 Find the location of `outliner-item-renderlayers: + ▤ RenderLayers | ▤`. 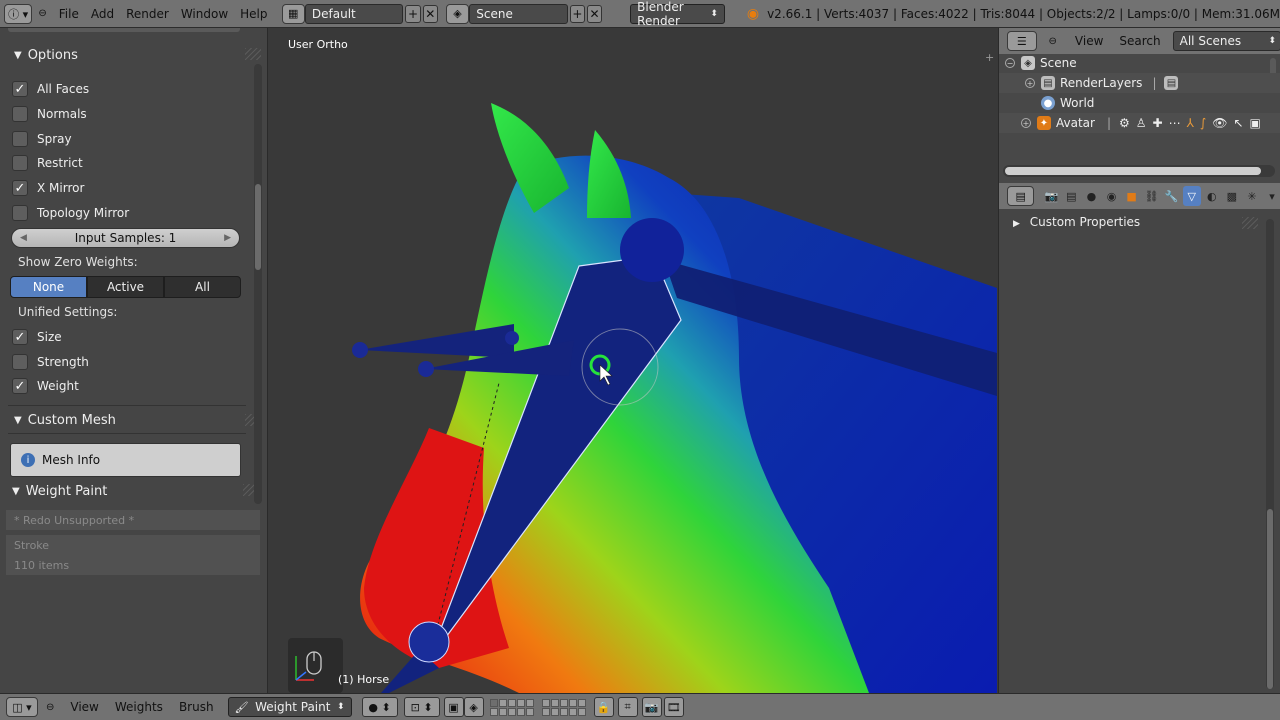

outliner-item-renderlayers: + ▤ RenderLayers | ▤ is located at coordinates (1139, 83).